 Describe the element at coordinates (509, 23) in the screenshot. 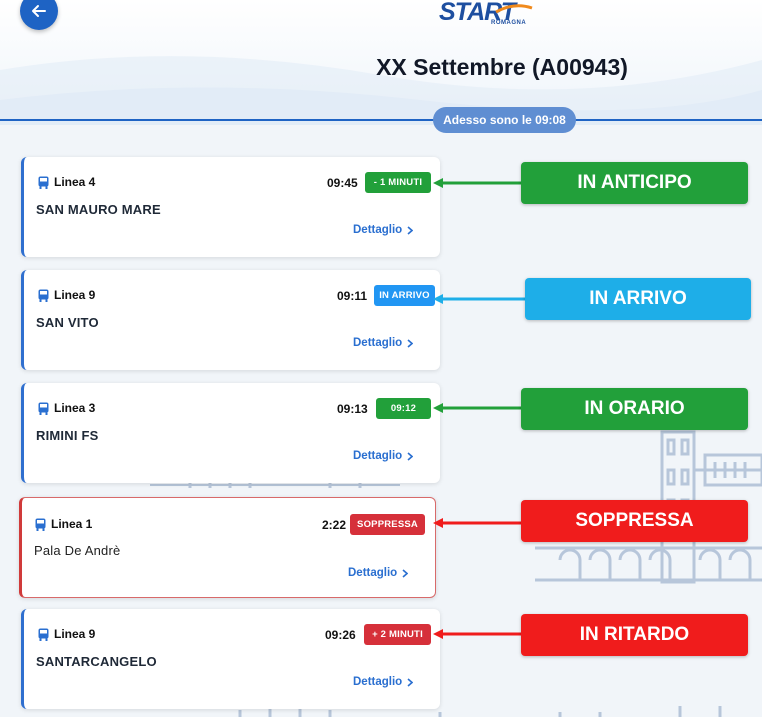

I see `logo-subtitle: ROMAGNA` at that location.